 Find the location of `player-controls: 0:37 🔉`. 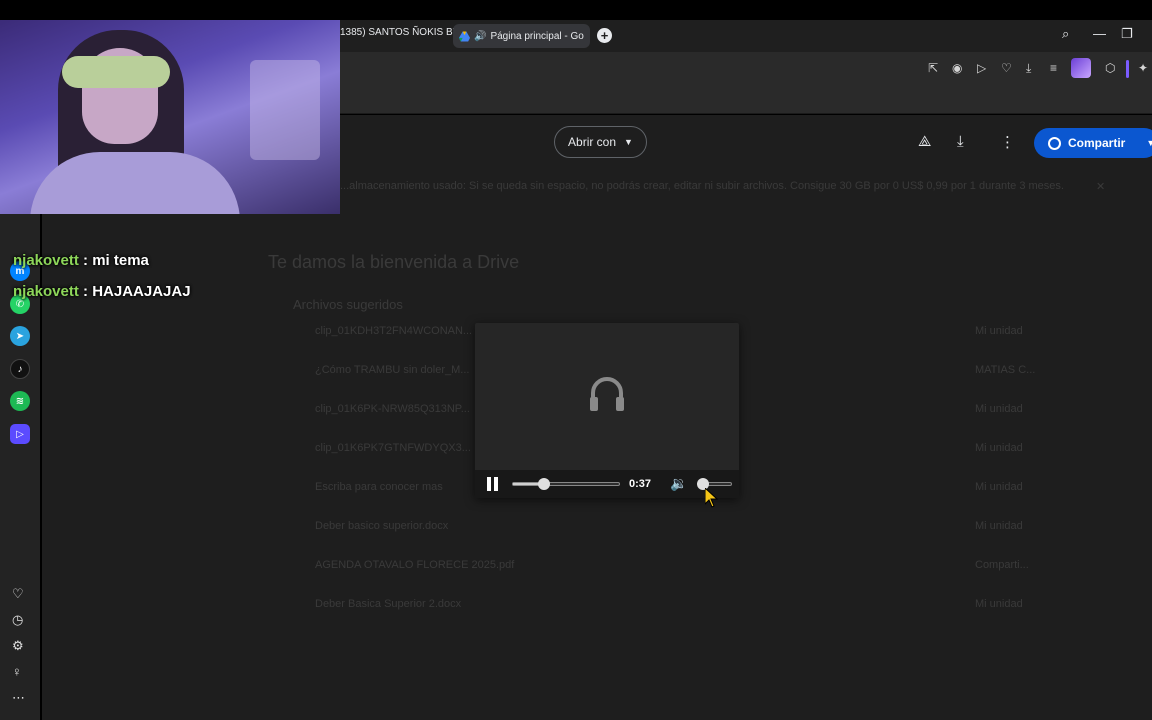

player-controls: 0:37 🔉 is located at coordinates (607, 484).